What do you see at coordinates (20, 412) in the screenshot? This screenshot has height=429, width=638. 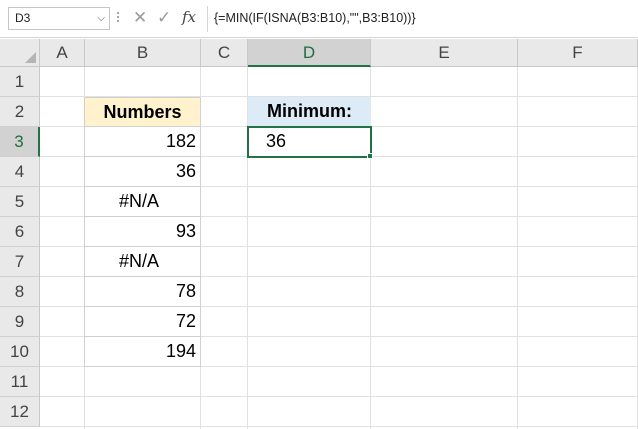 I see `row-header-12: 12` at bounding box center [20, 412].